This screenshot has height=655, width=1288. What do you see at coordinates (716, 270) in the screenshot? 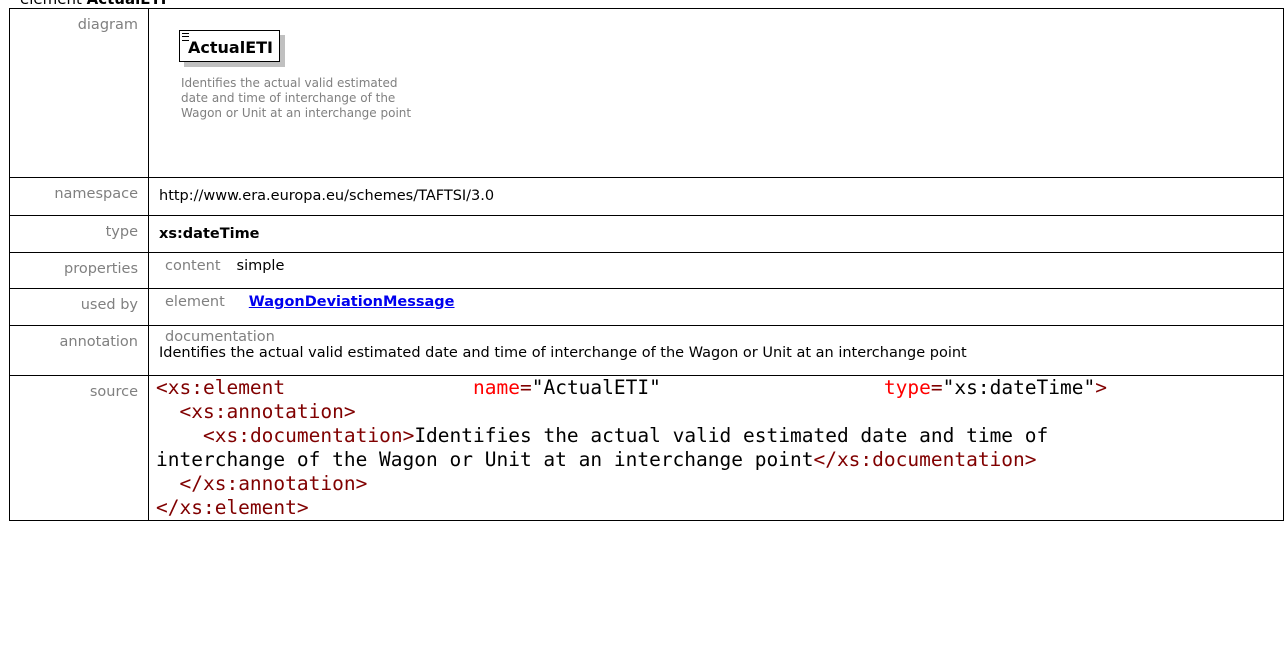
I see `properties-cell: content simple` at bounding box center [716, 270].